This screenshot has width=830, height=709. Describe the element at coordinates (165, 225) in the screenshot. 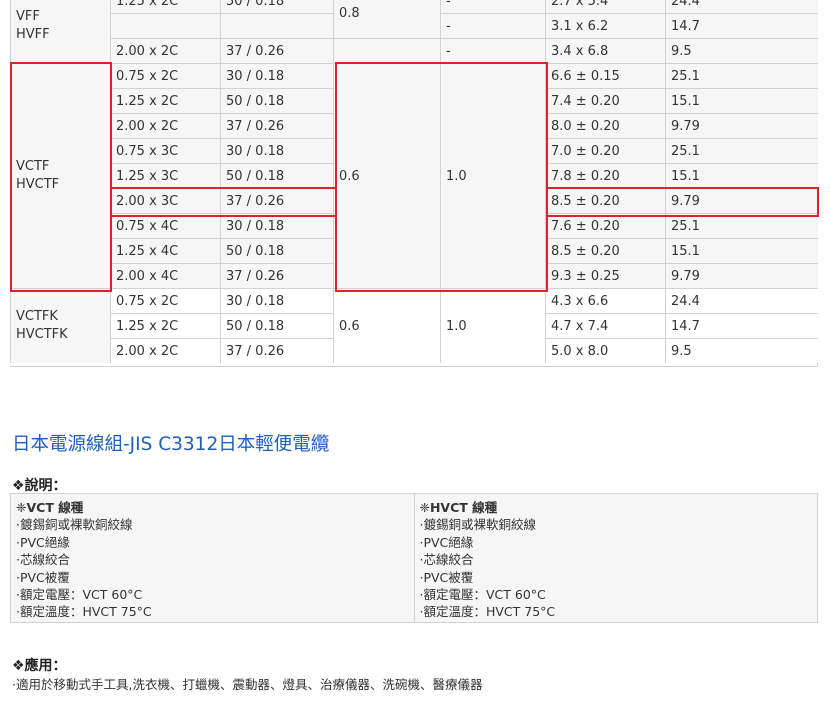

I see `size-cell: 0.75 x 4C` at that location.